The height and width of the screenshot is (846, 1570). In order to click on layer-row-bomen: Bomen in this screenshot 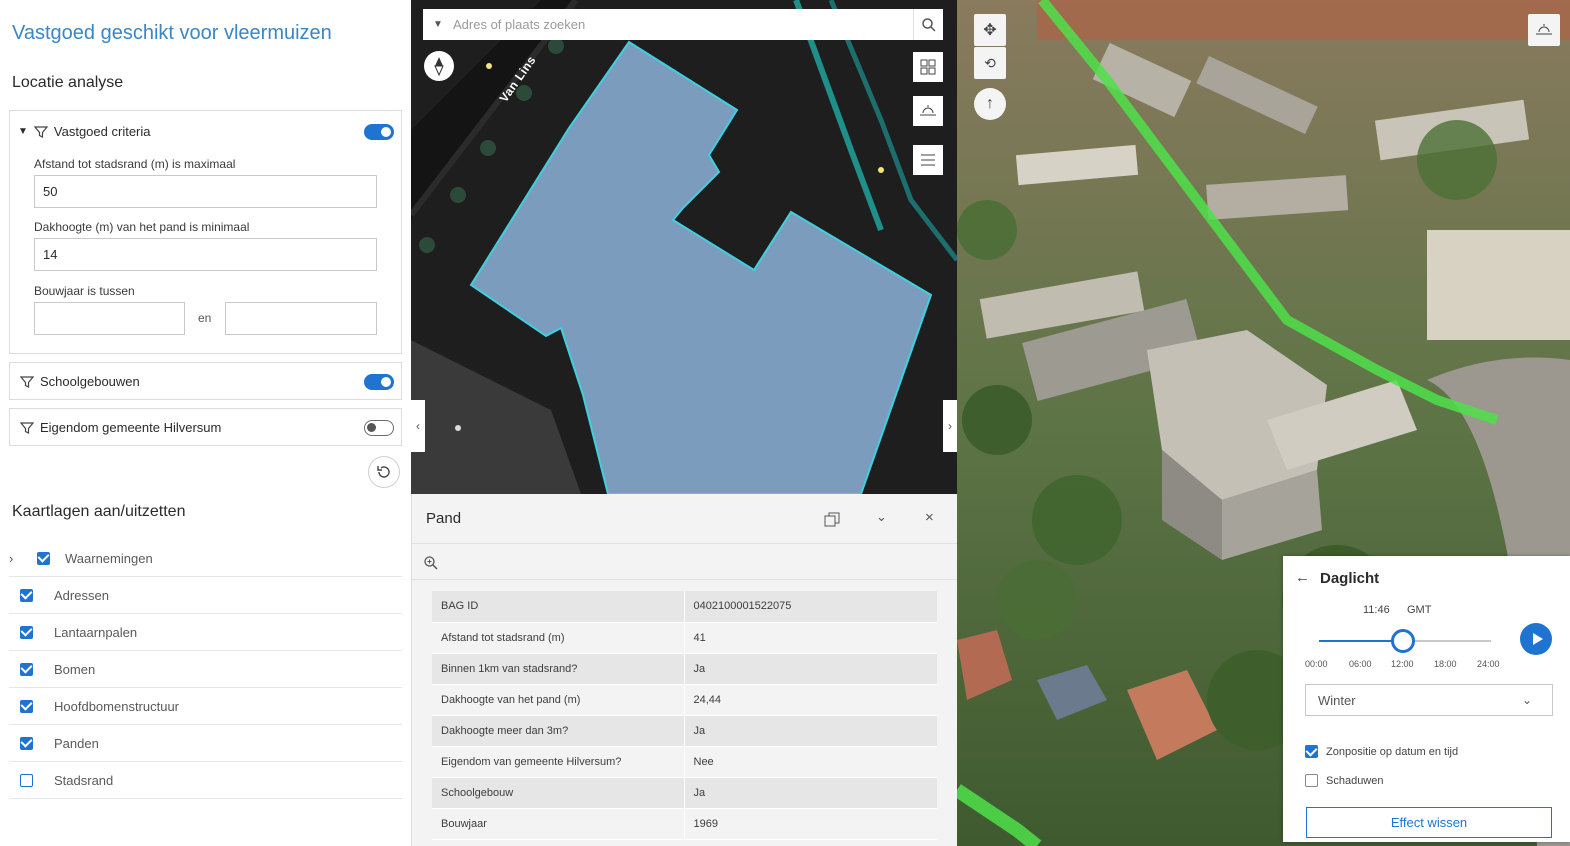, I will do `click(205, 669)`.